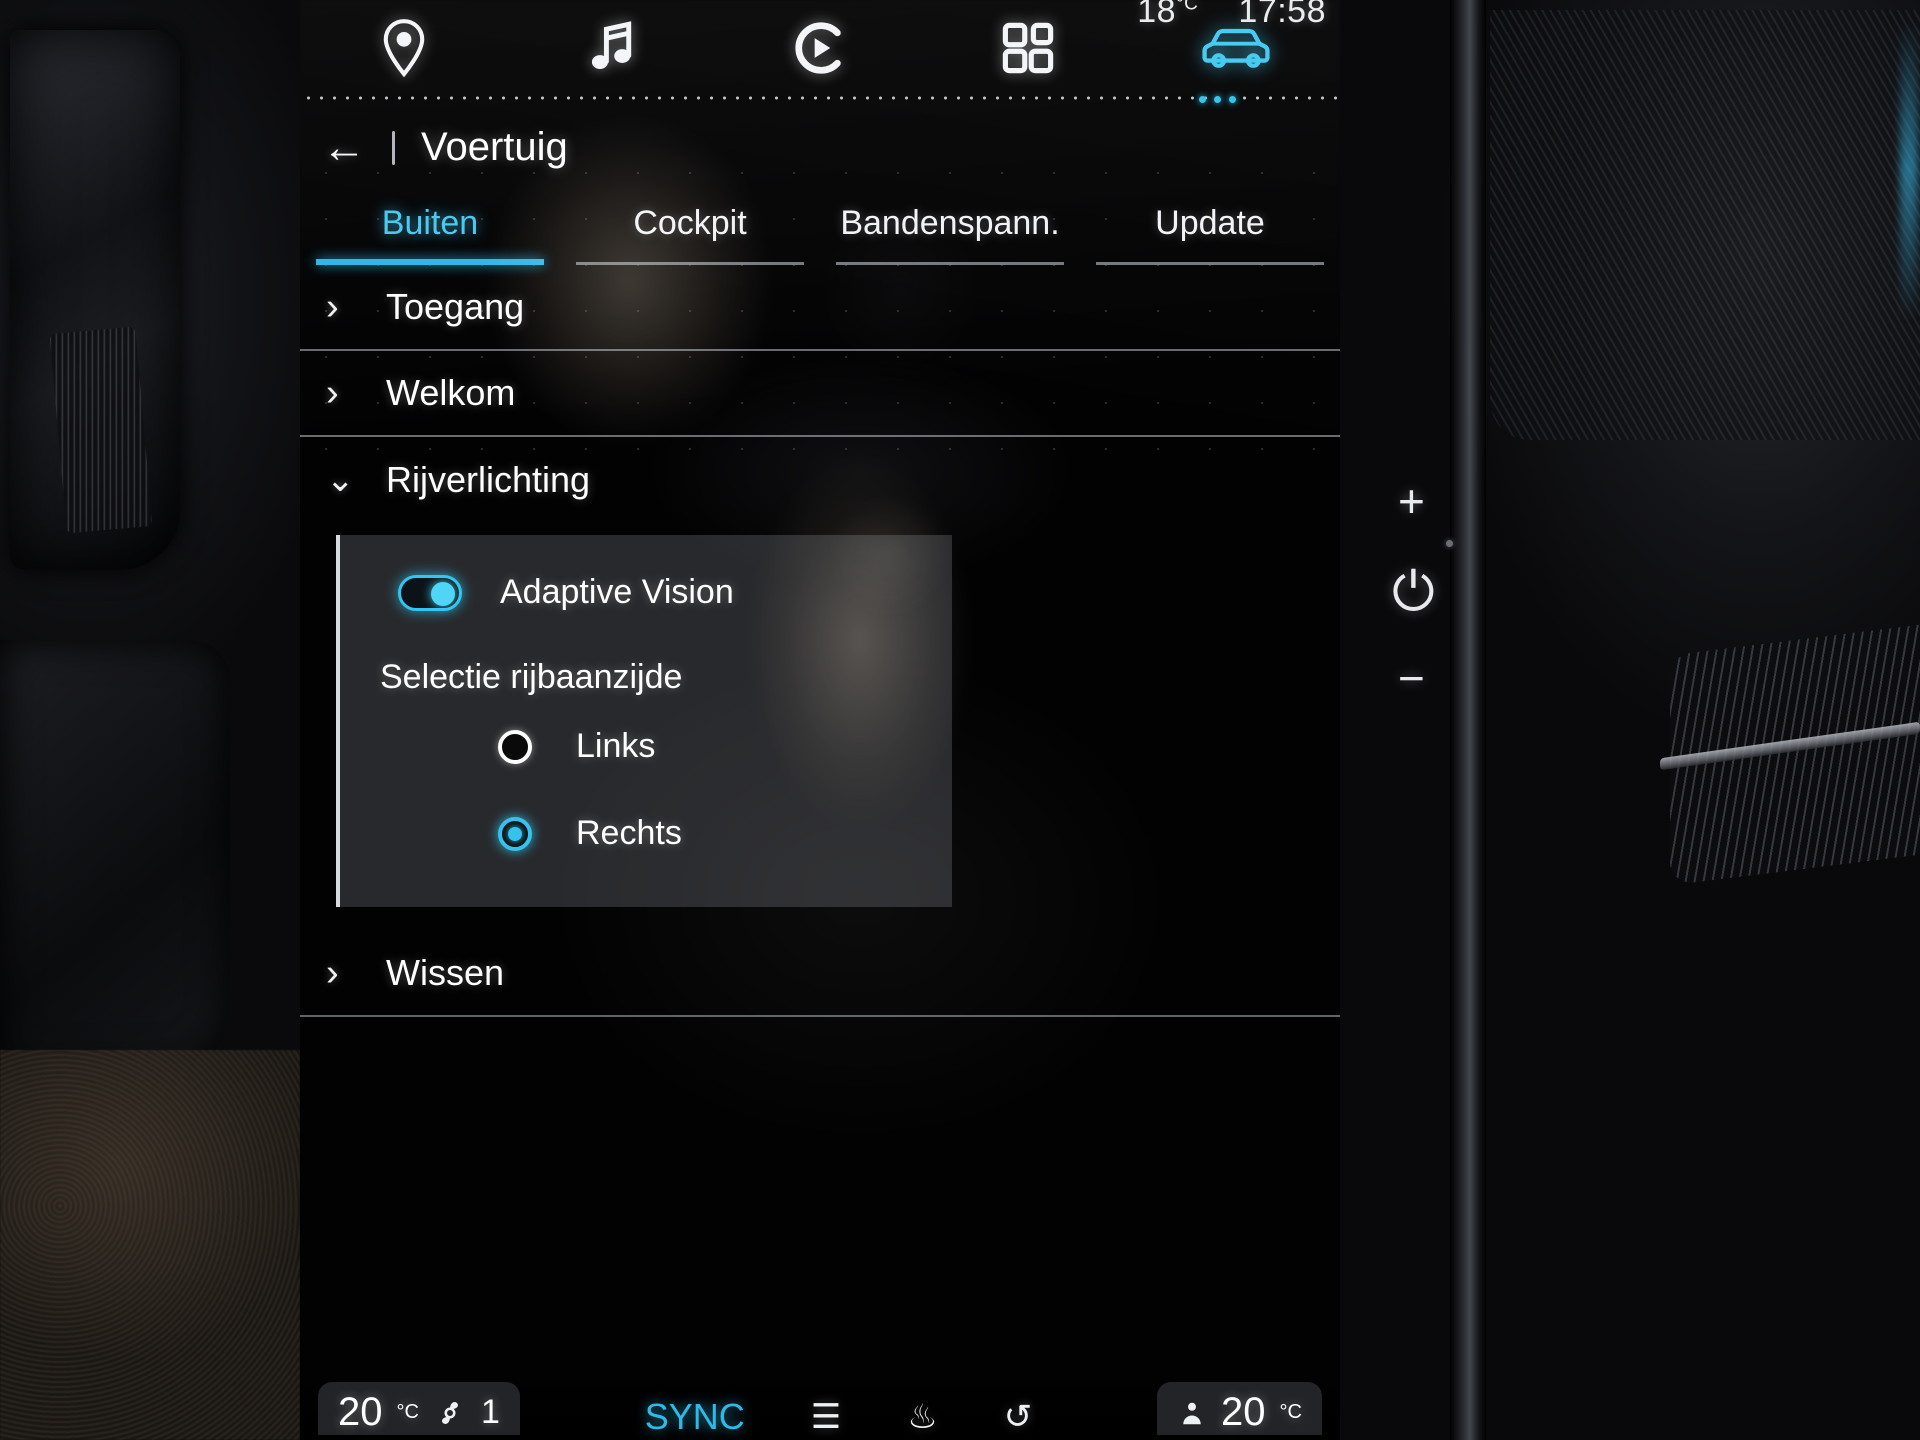 The image size is (1920, 1440). I want to click on tab-bandenspanning-label: Bandenspann., so click(950, 223).